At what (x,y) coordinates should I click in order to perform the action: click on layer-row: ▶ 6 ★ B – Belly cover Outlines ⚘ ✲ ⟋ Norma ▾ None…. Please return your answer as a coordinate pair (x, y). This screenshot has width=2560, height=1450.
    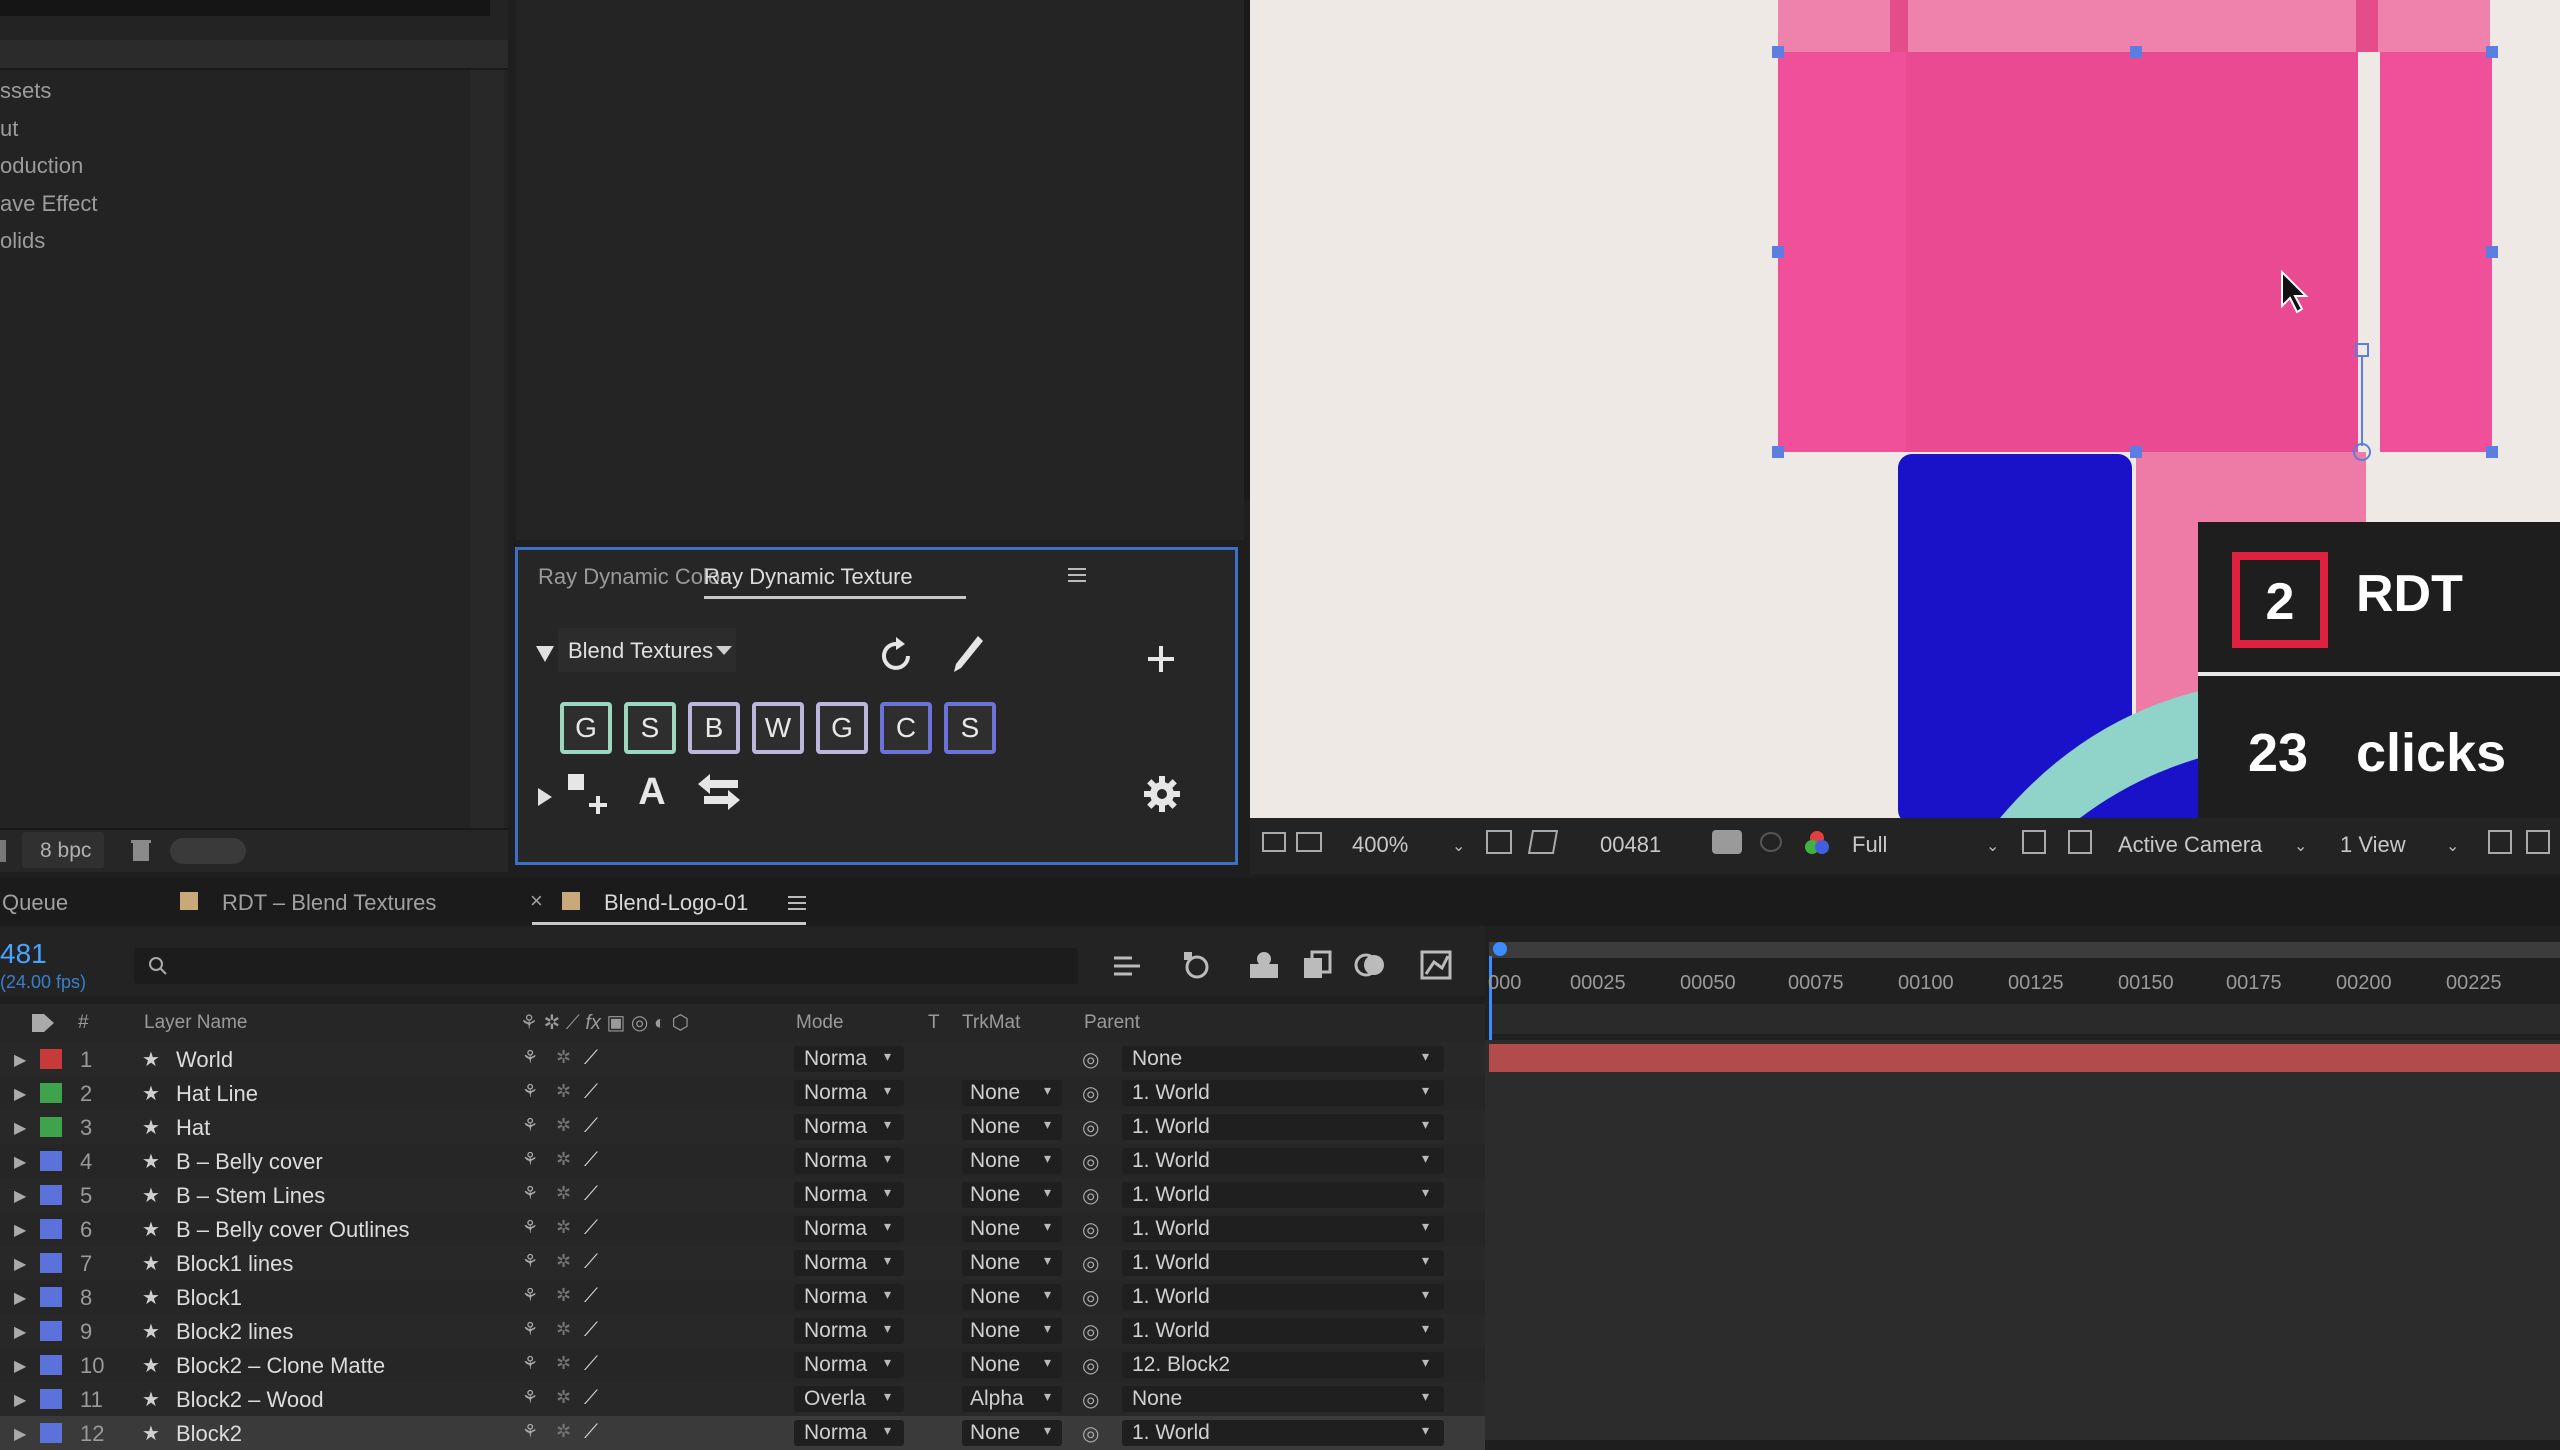
    Looking at the image, I should click on (742, 1229).